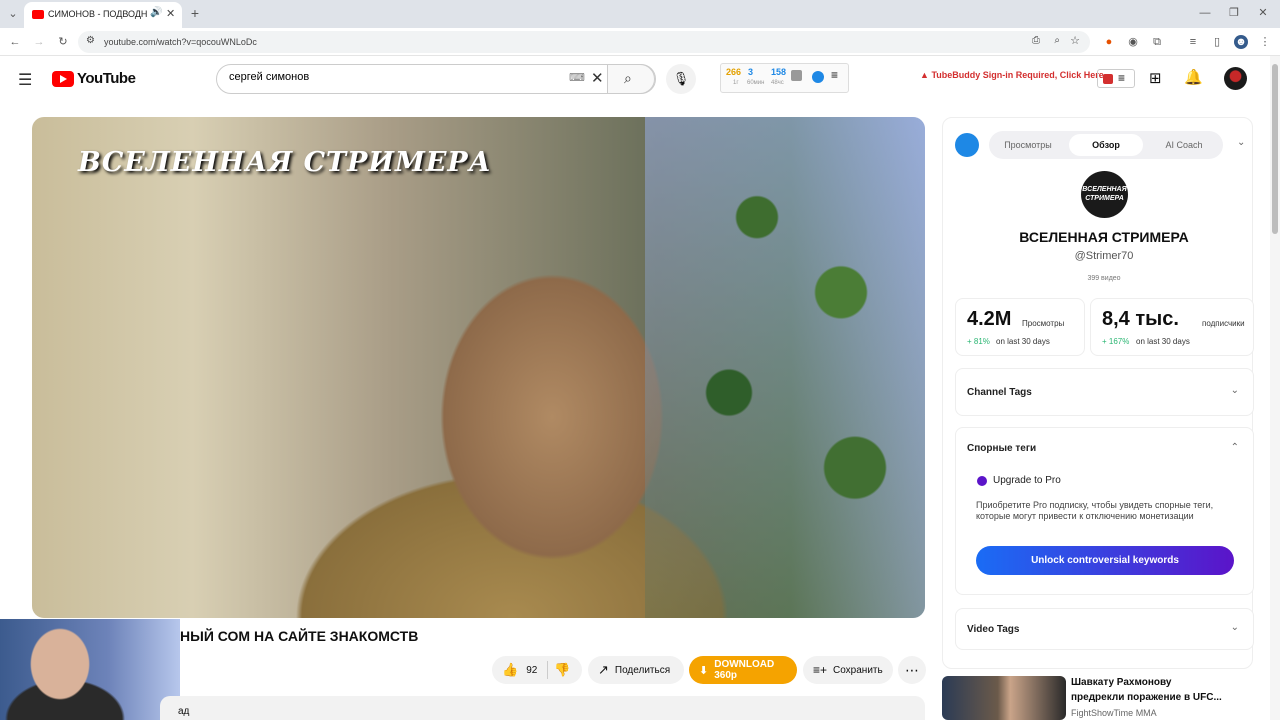 The image size is (1280, 720). I want to click on warning-icon: ▲, so click(924, 75).